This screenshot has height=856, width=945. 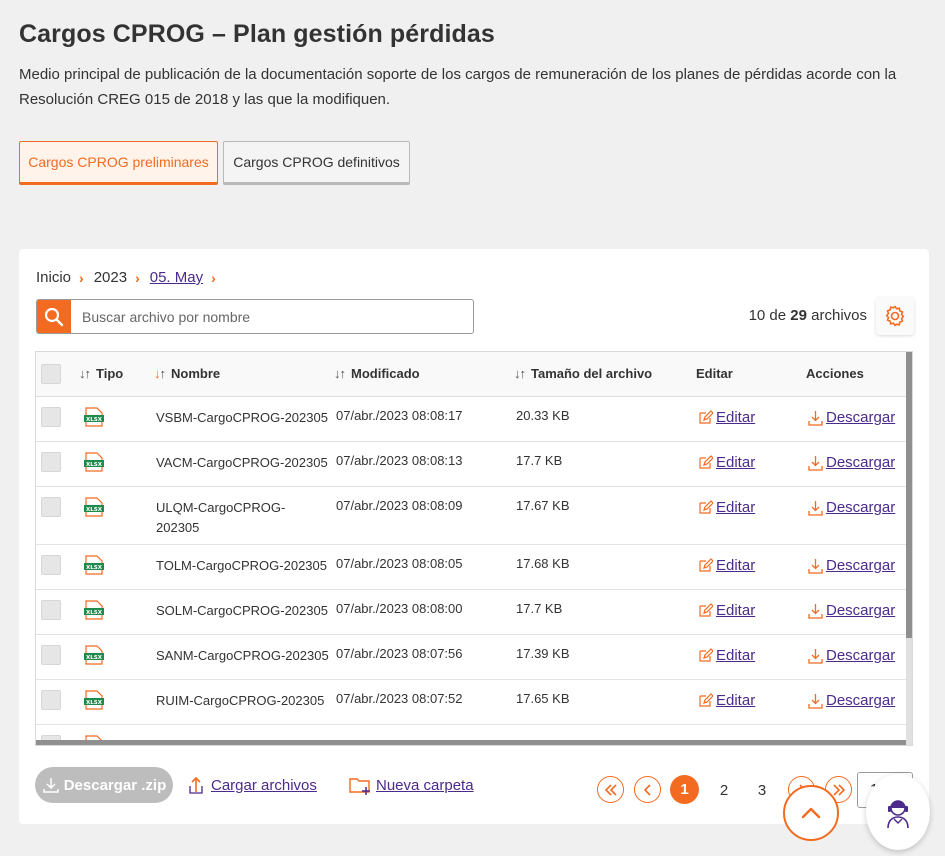 What do you see at coordinates (101, 373) in the screenshot?
I see `header-tipo: ↓↑ Tipo` at bounding box center [101, 373].